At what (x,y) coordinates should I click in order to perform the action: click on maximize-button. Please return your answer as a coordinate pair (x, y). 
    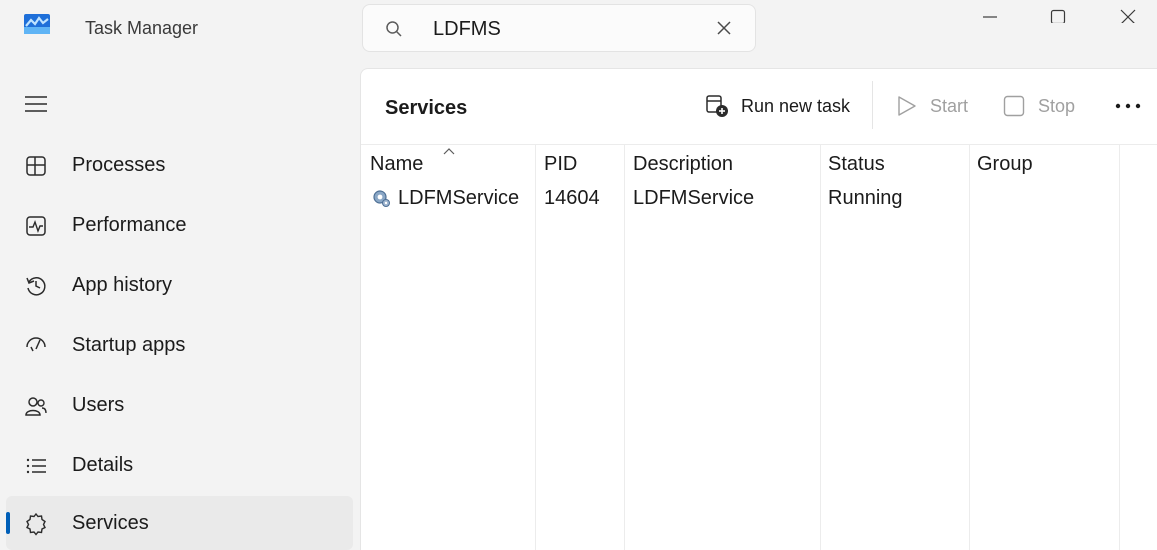
    Looking at the image, I should click on (1058, 15).